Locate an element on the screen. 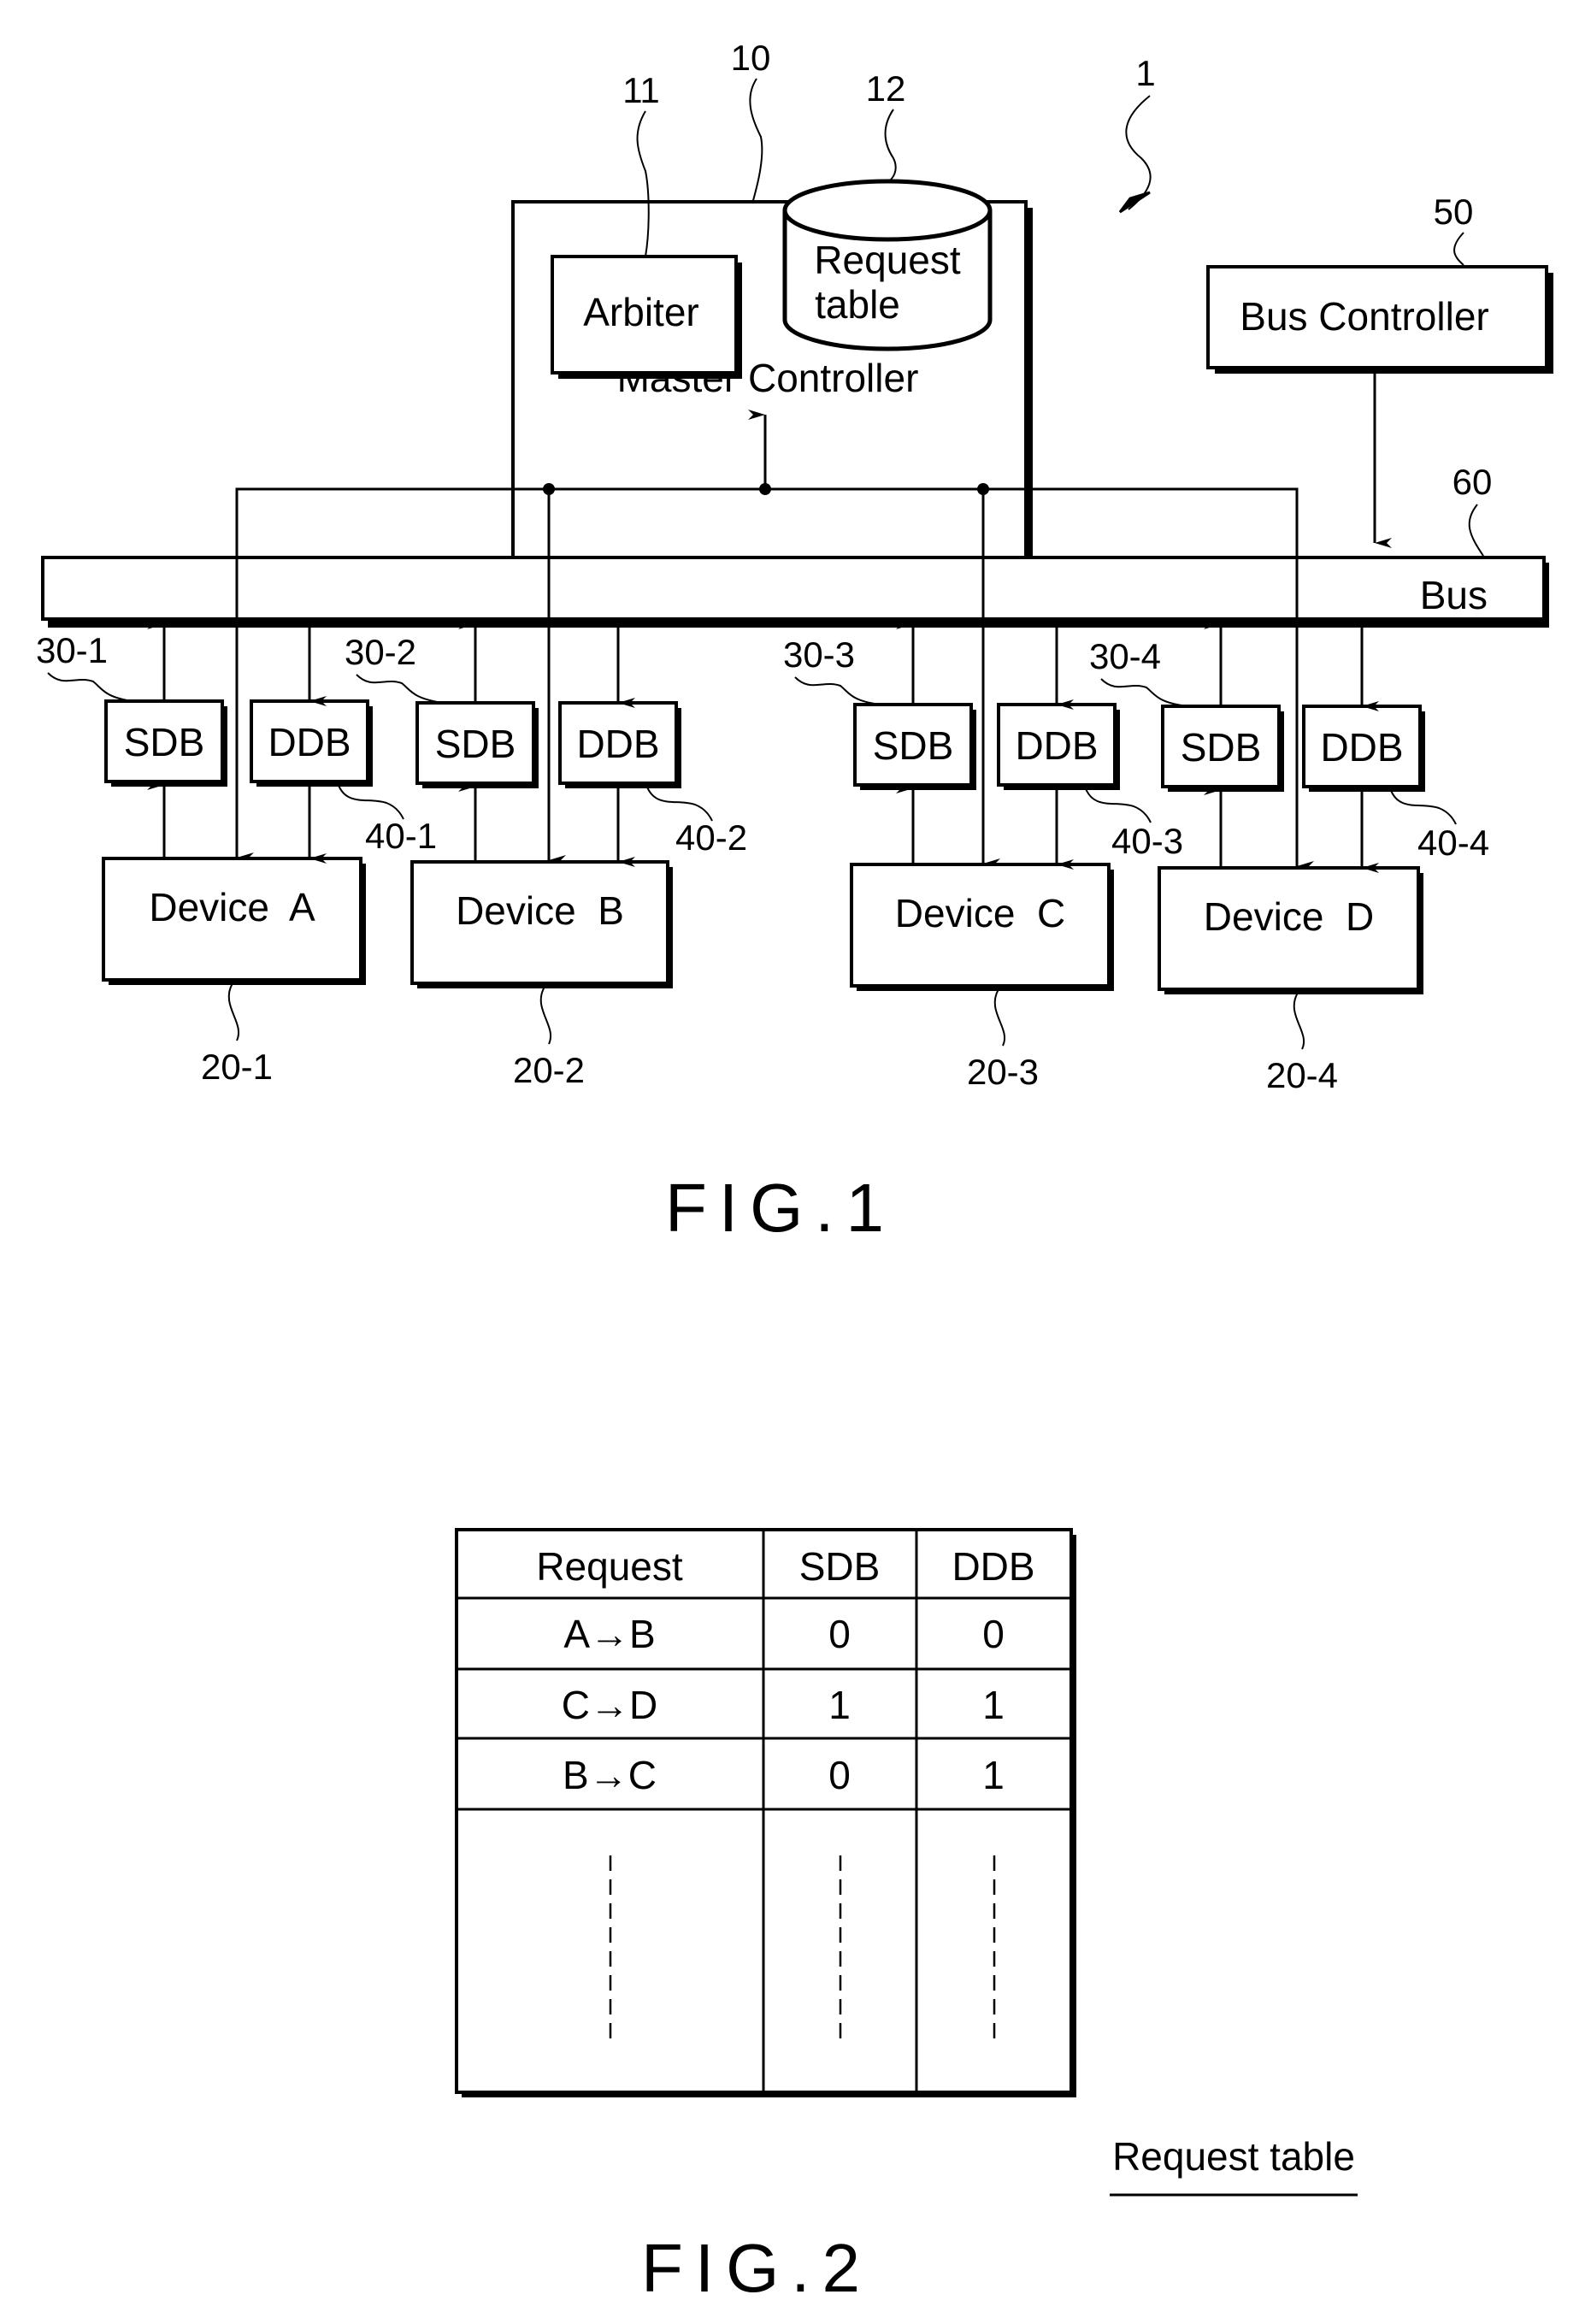  device-ref: 20-2 is located at coordinates (549, 1070).